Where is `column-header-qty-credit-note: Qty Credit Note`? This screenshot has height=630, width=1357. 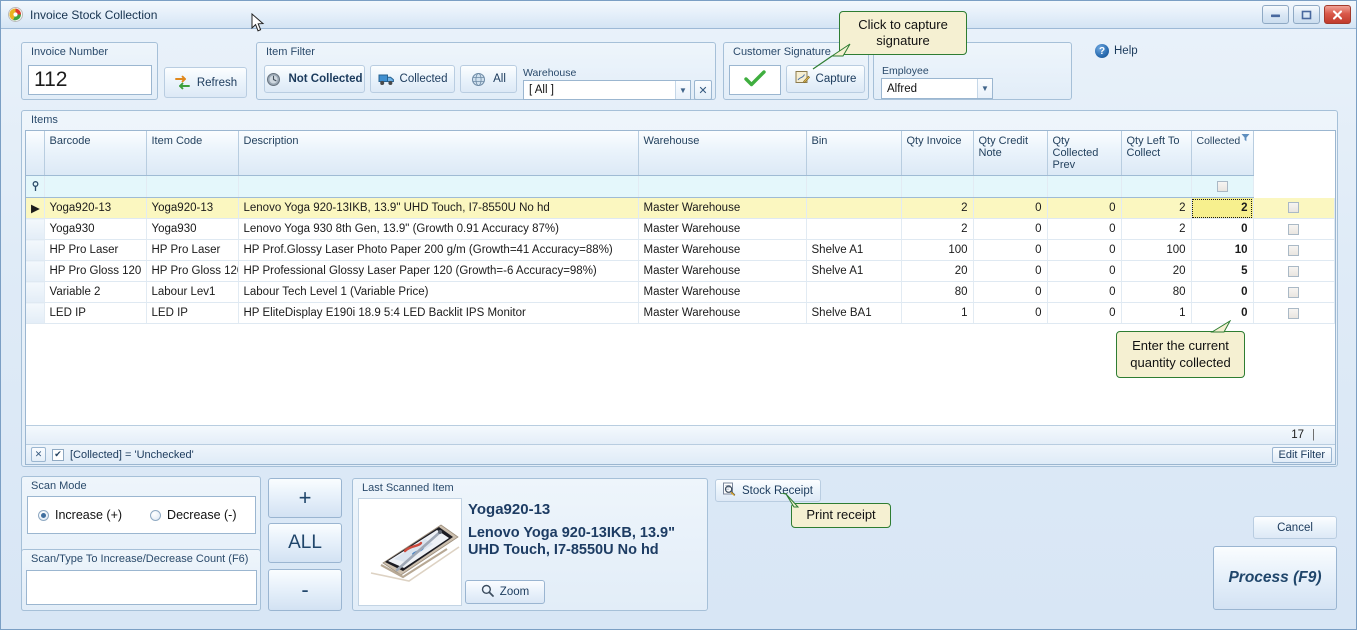
column-header-qty-credit-note: Qty Credit Note is located at coordinates (1010, 153).